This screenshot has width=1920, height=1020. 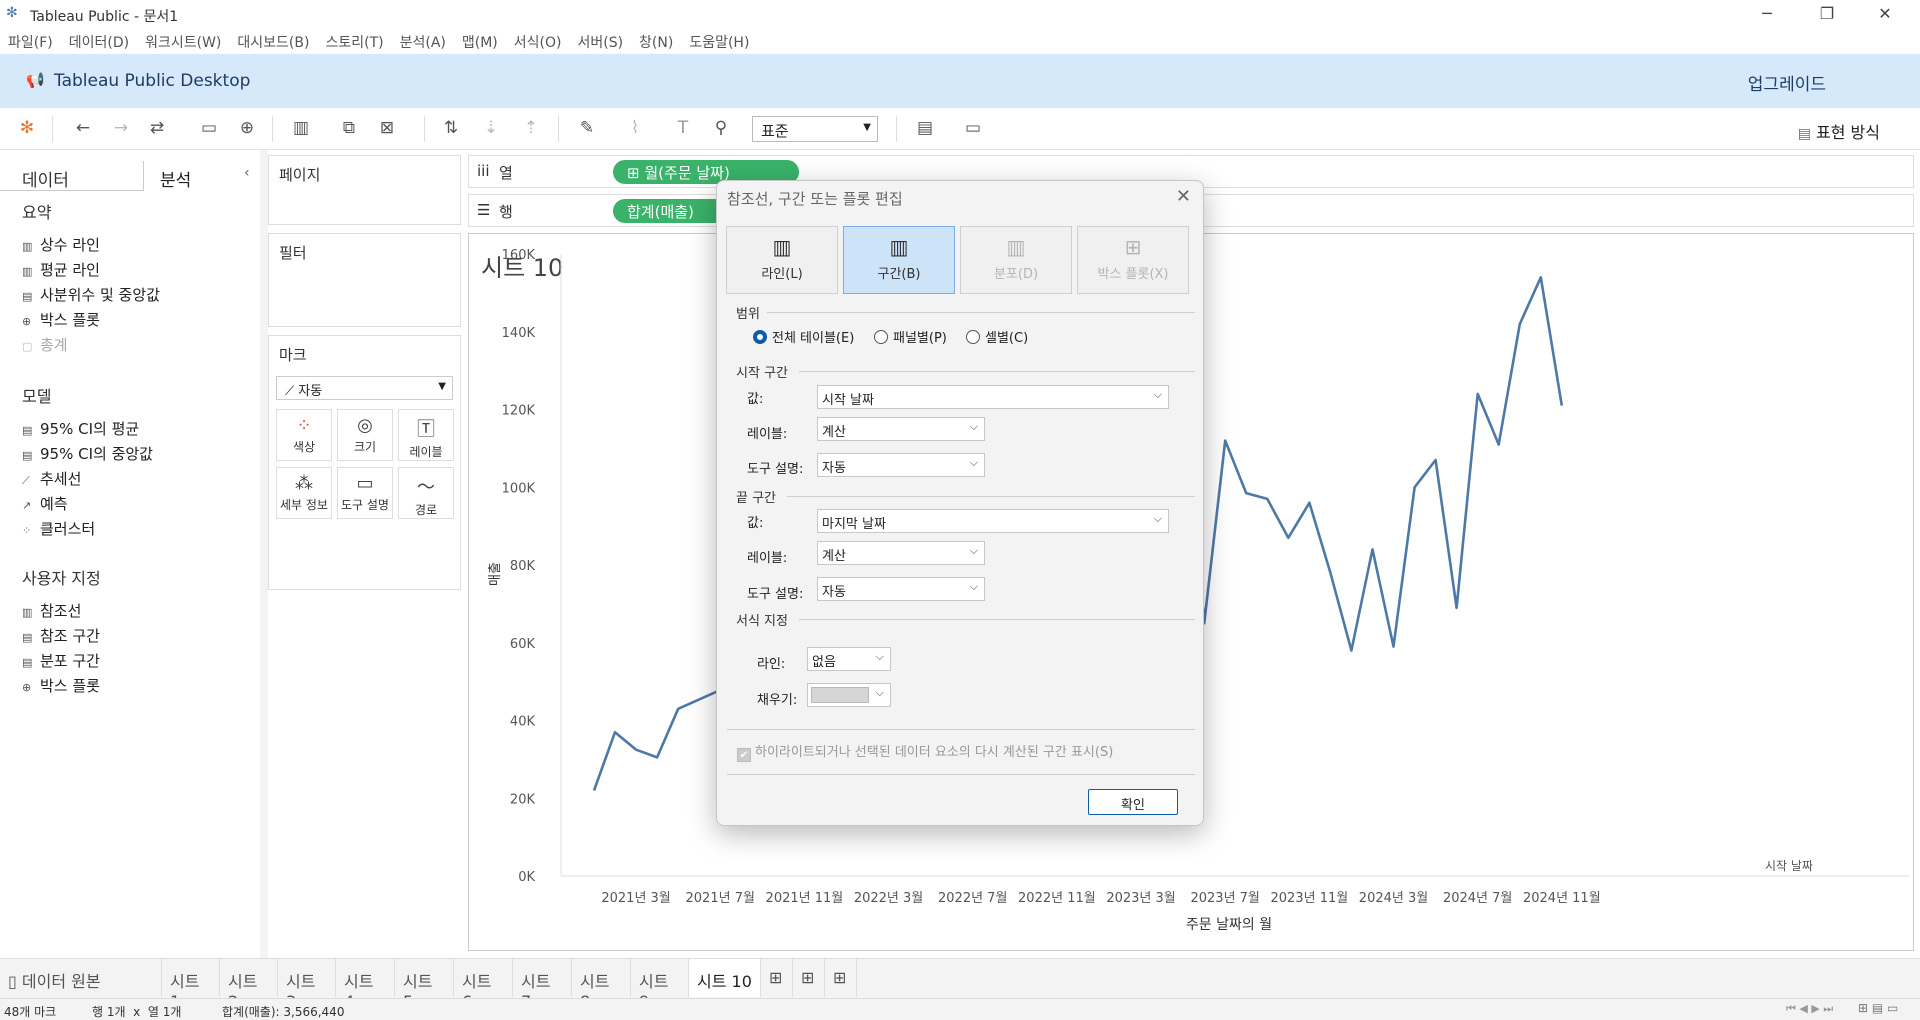 I want to click on from-label-select: 계산 ⌵, so click(x=901, y=429).